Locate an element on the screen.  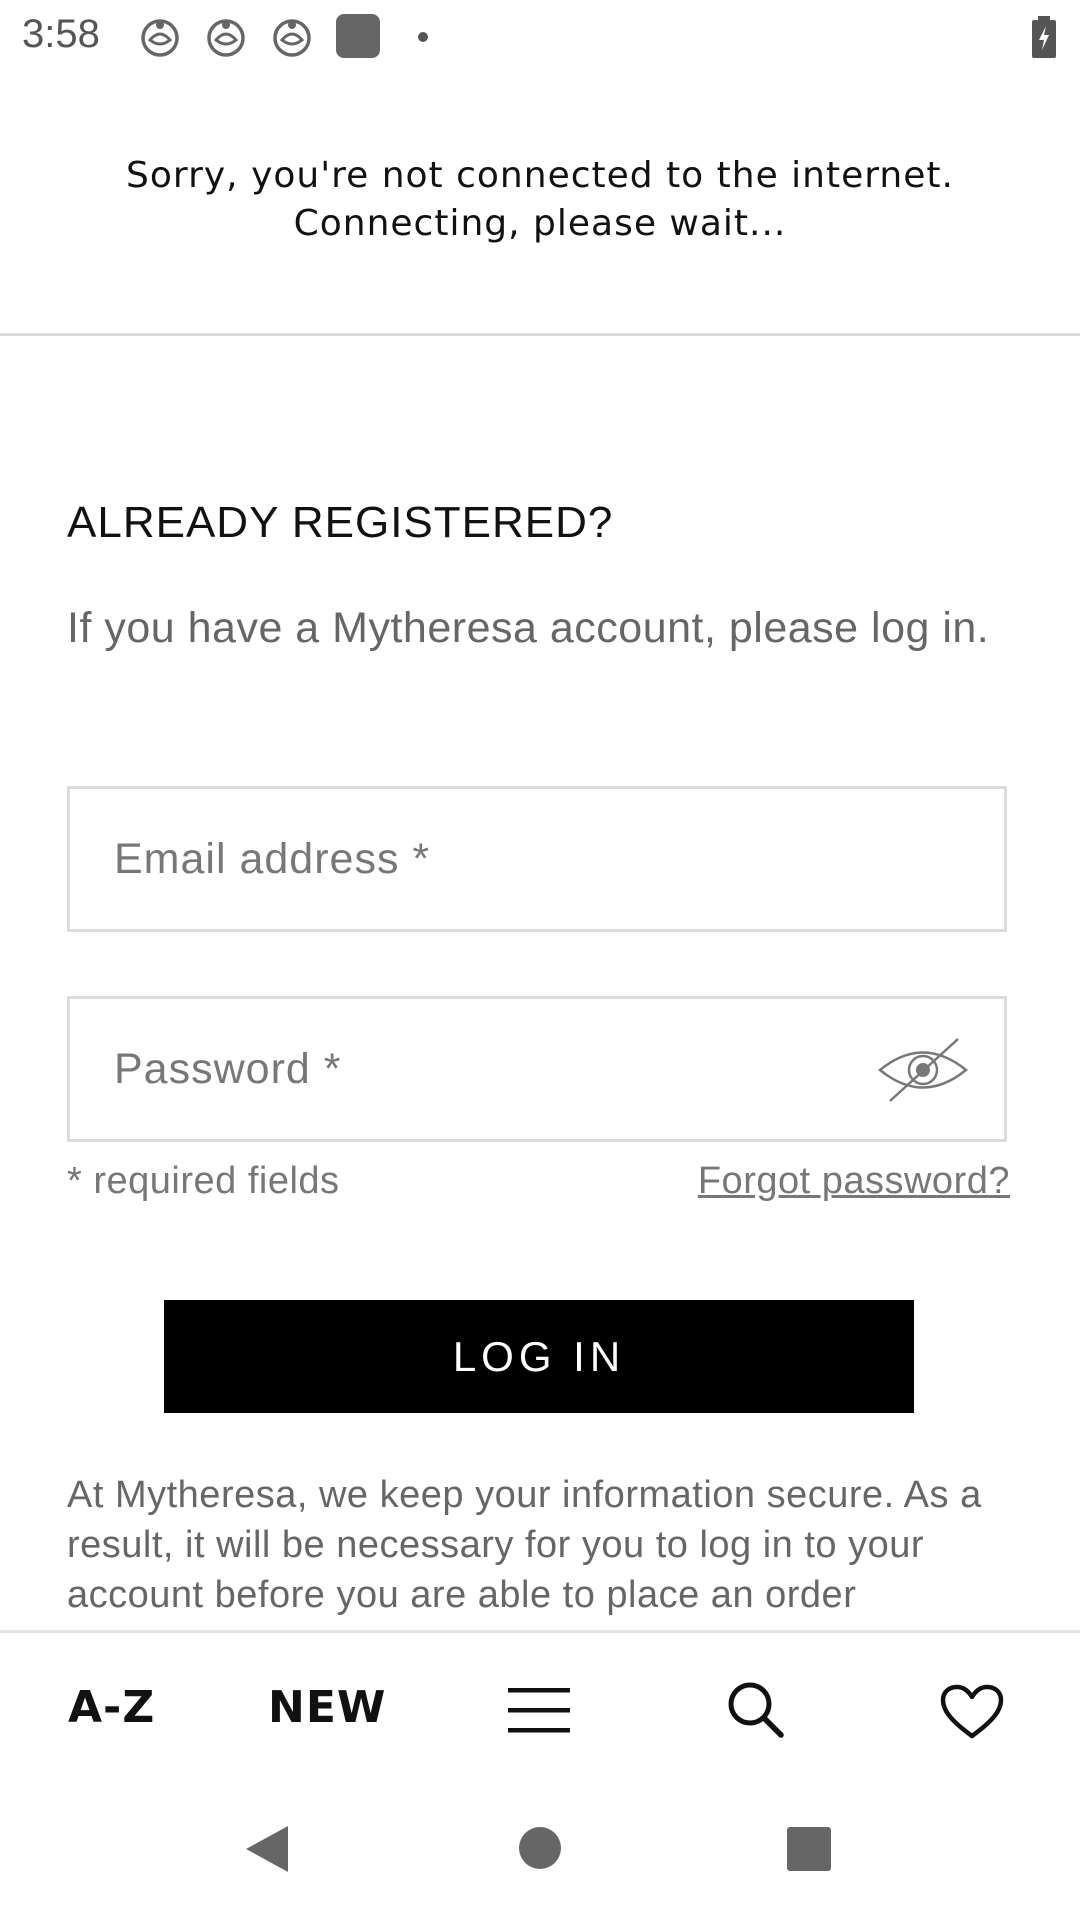
email-field is located at coordinates (537, 859).